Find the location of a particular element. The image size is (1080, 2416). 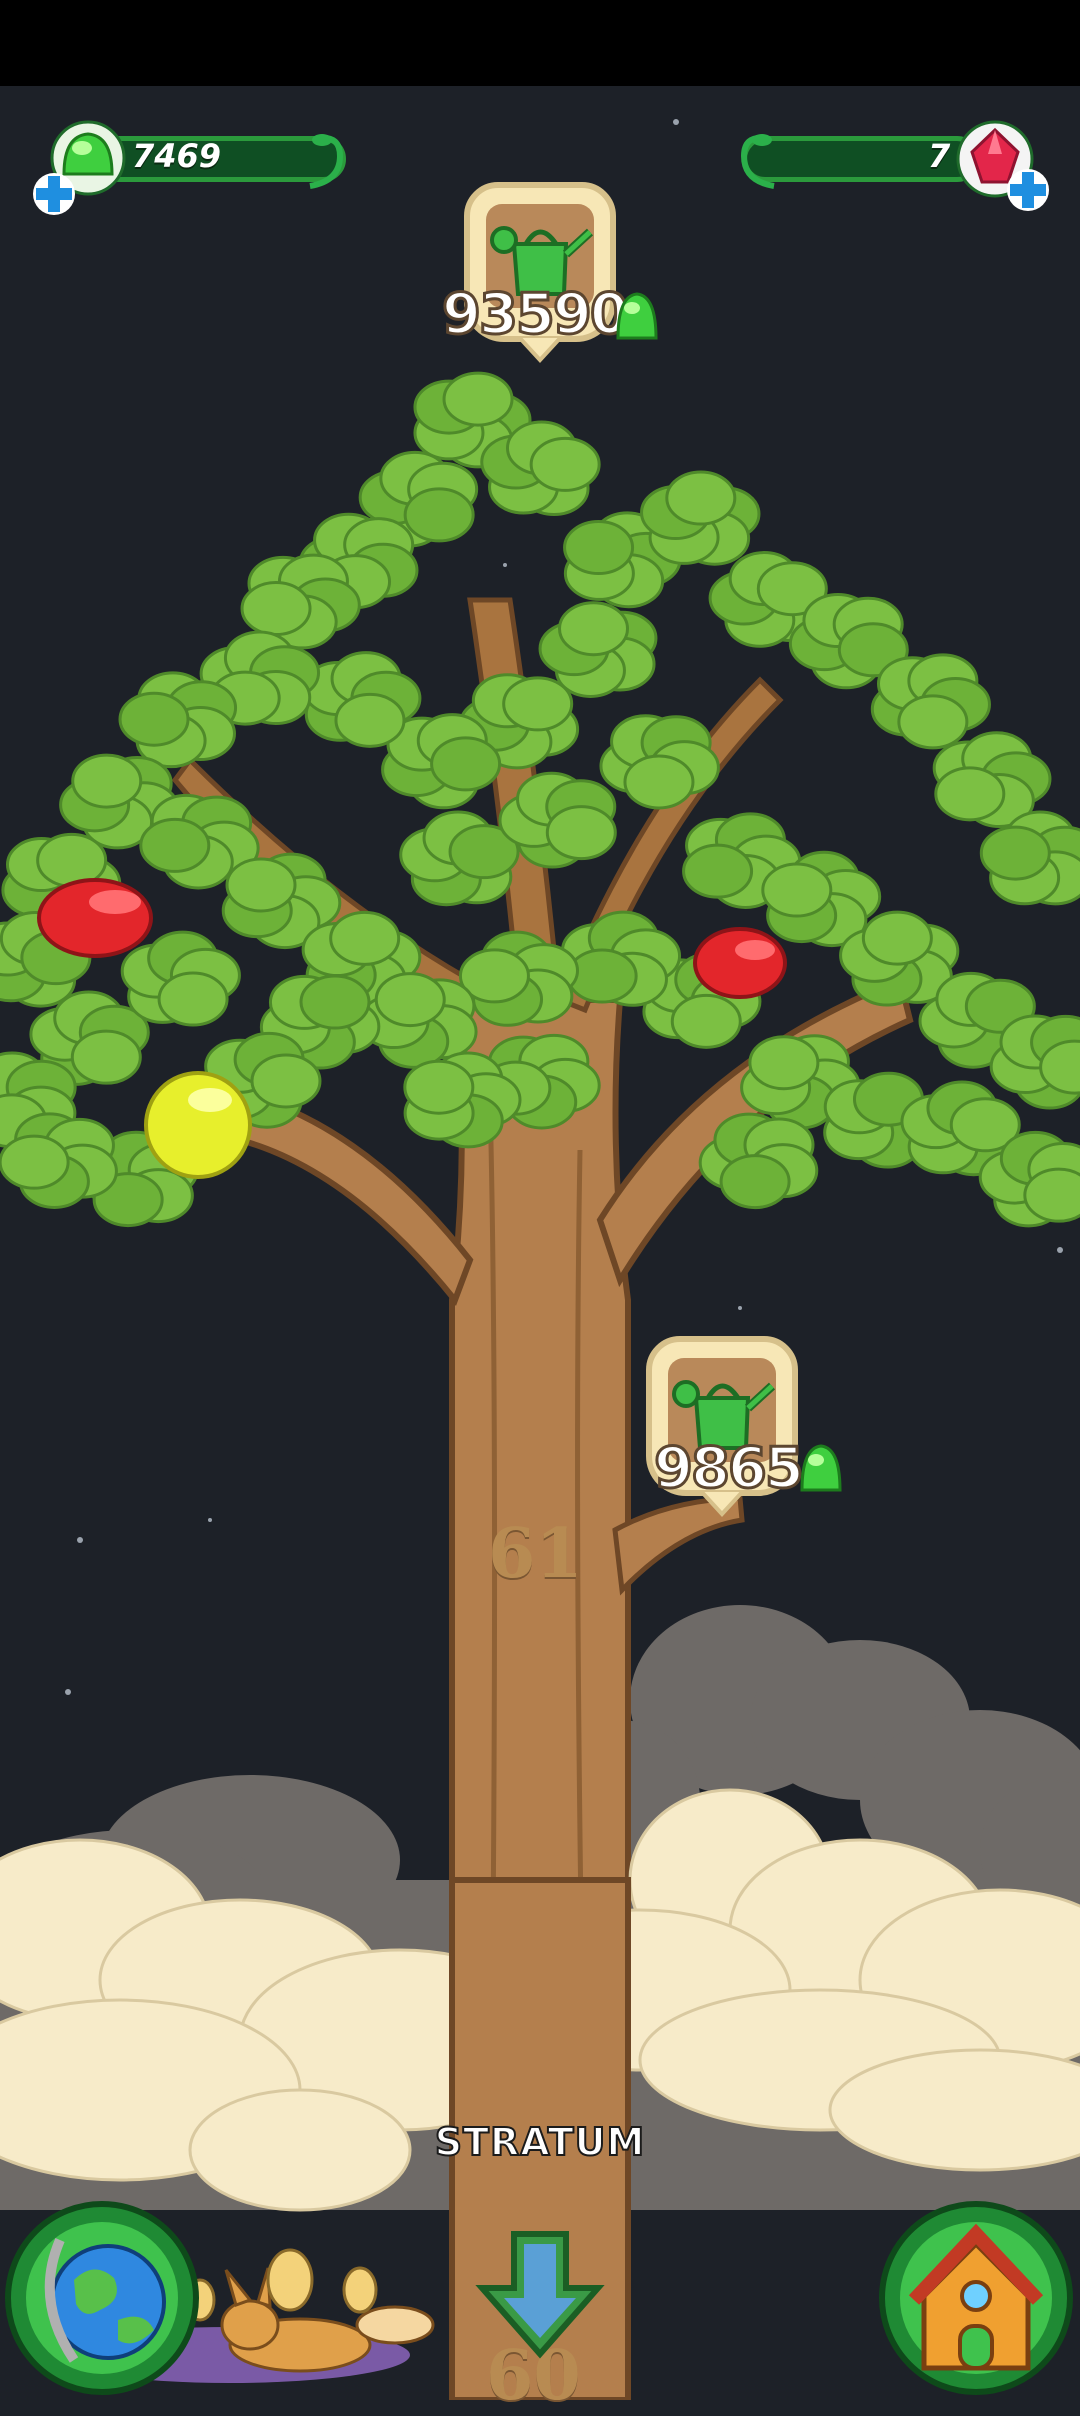

scroll-down-button is located at coordinates (540, 2296).